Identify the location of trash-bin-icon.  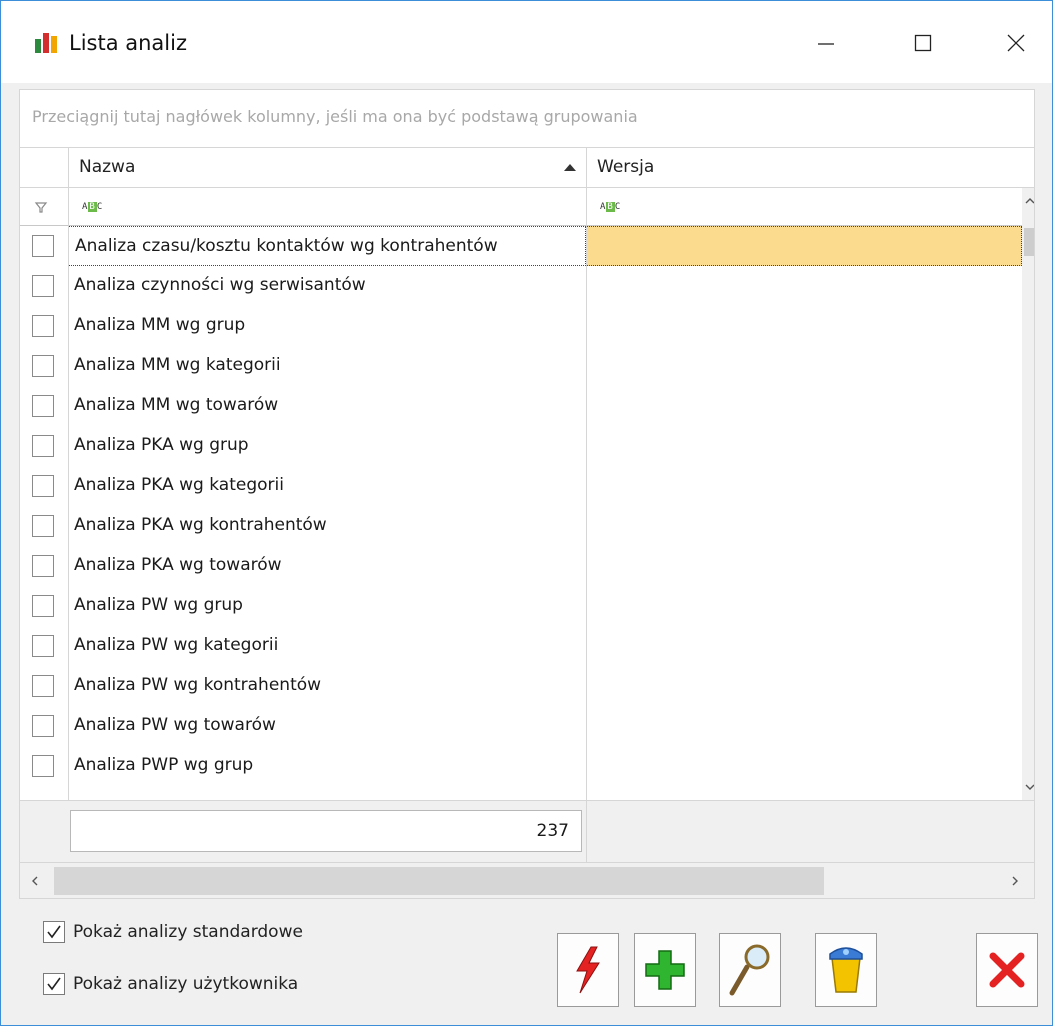
(846, 970).